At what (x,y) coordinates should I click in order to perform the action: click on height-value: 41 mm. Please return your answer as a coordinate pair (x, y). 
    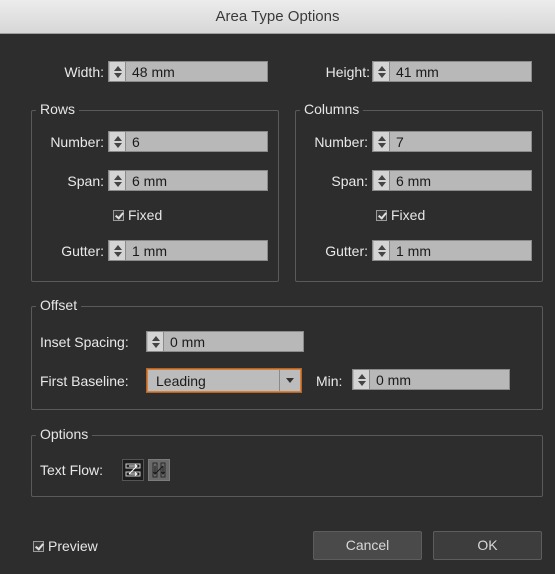
    Looking at the image, I should click on (417, 71).